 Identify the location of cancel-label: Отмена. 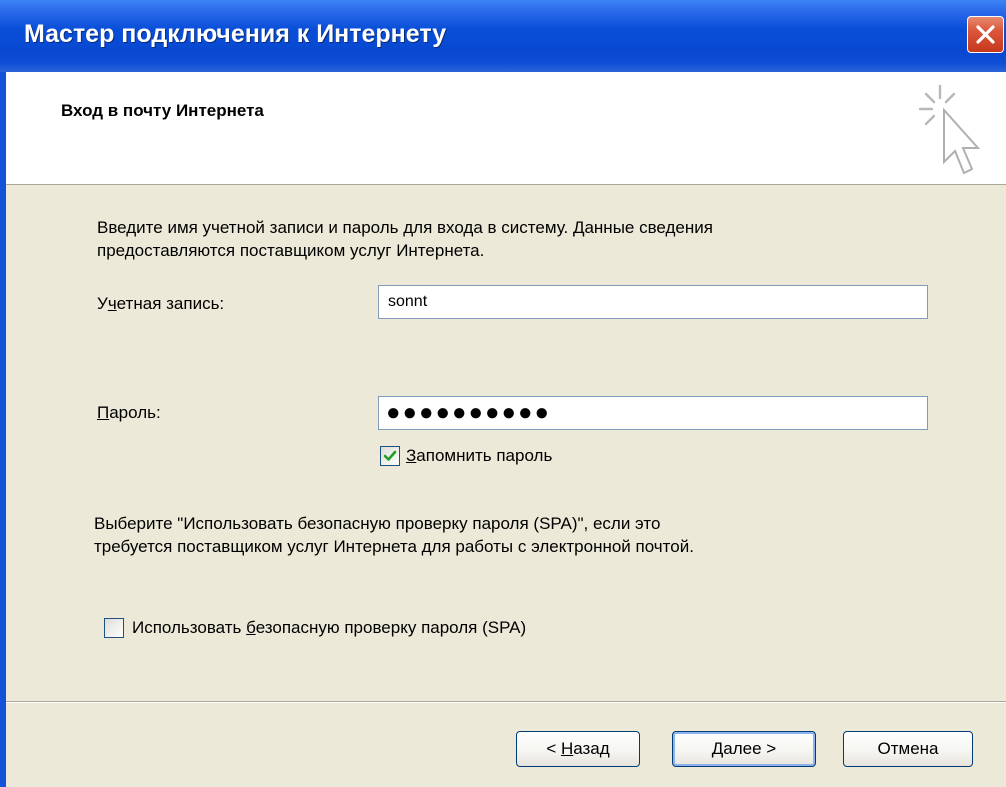
(908, 748).